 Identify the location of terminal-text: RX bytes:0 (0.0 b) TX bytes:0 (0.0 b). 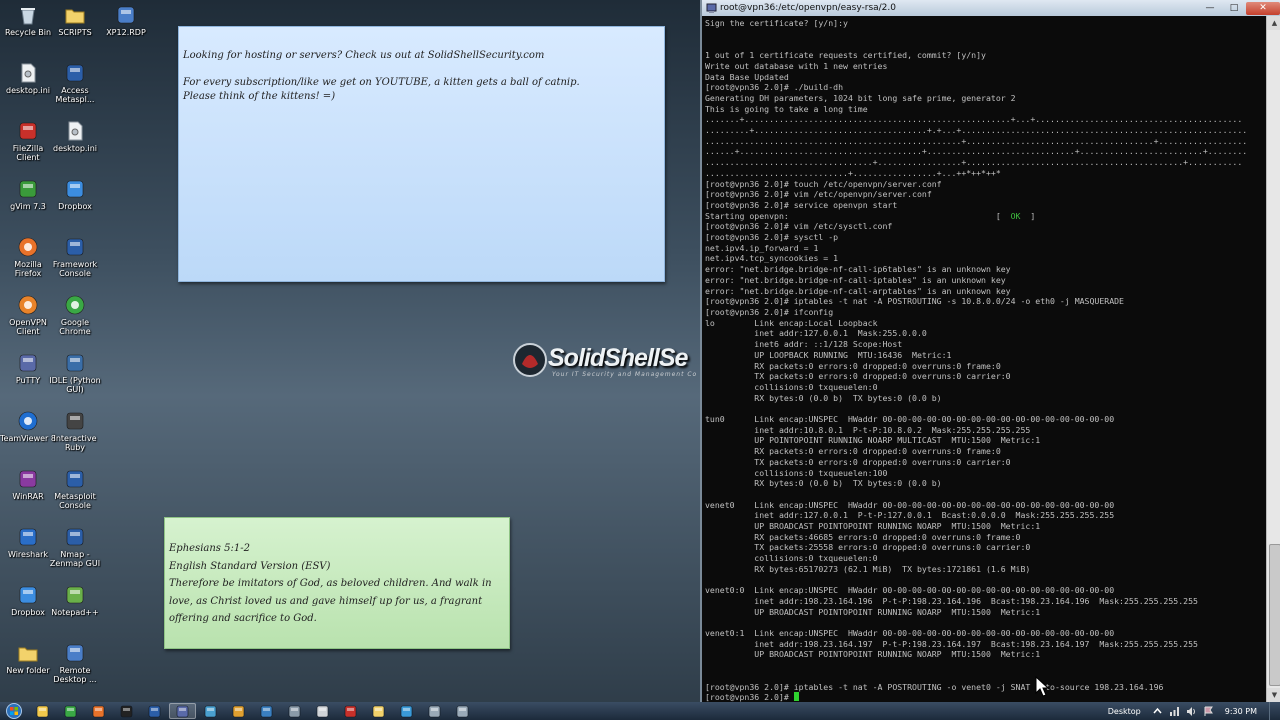
(823, 397).